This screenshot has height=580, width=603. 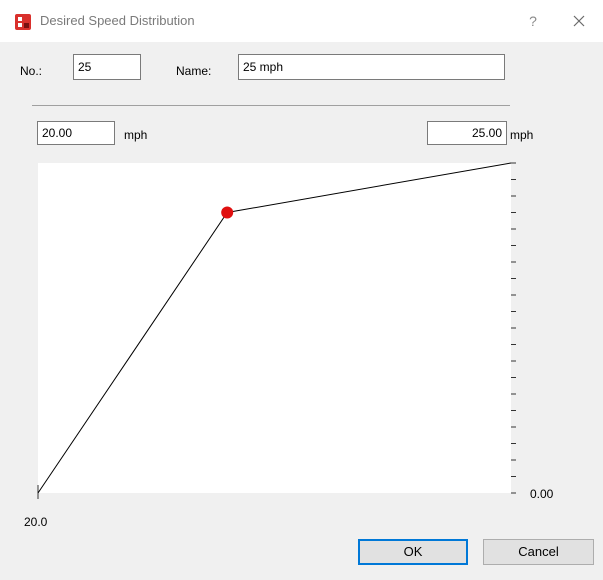 What do you see at coordinates (467, 133) in the screenshot?
I see `max-speed-field` at bounding box center [467, 133].